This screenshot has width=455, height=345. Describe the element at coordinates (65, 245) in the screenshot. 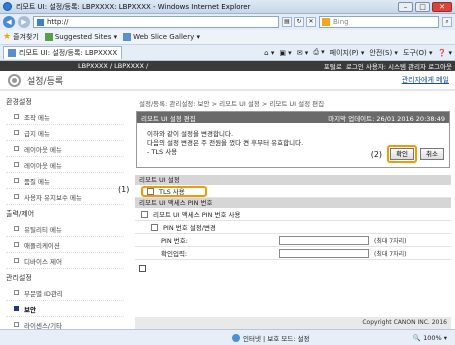

I see `sidebar-item-application: 애플리케이션` at that location.